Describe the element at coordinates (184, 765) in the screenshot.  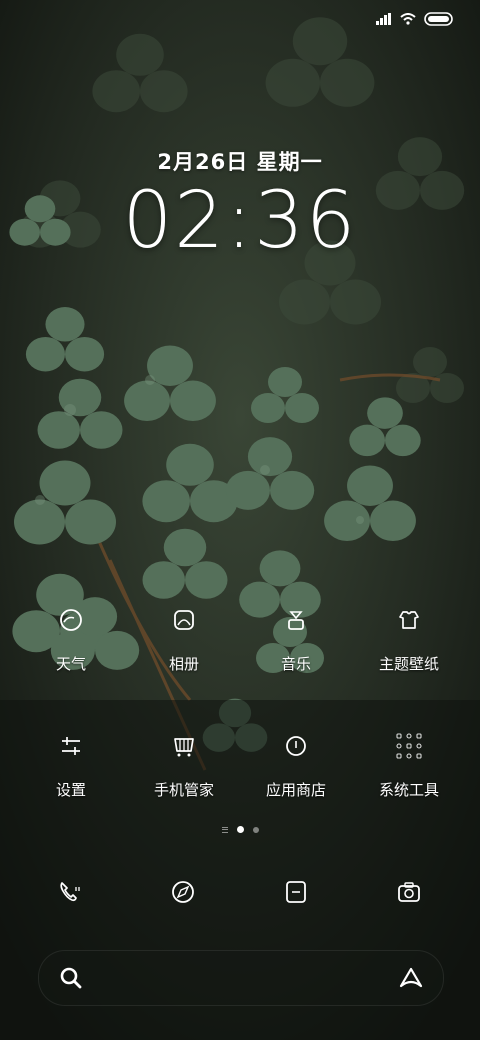
I see `app-security: 手机管家` at that location.